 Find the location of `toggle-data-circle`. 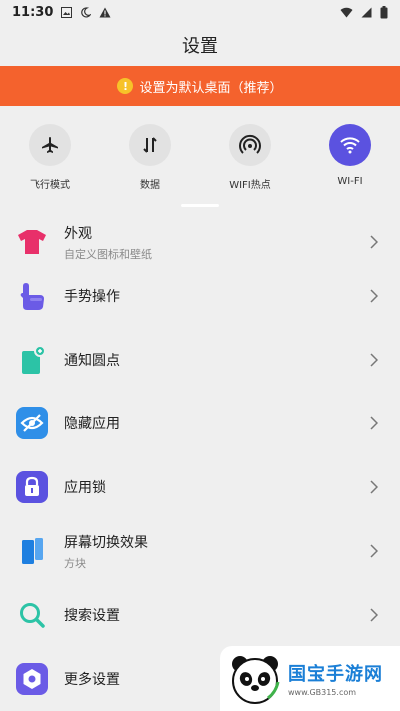

toggle-data-circle is located at coordinates (150, 145).